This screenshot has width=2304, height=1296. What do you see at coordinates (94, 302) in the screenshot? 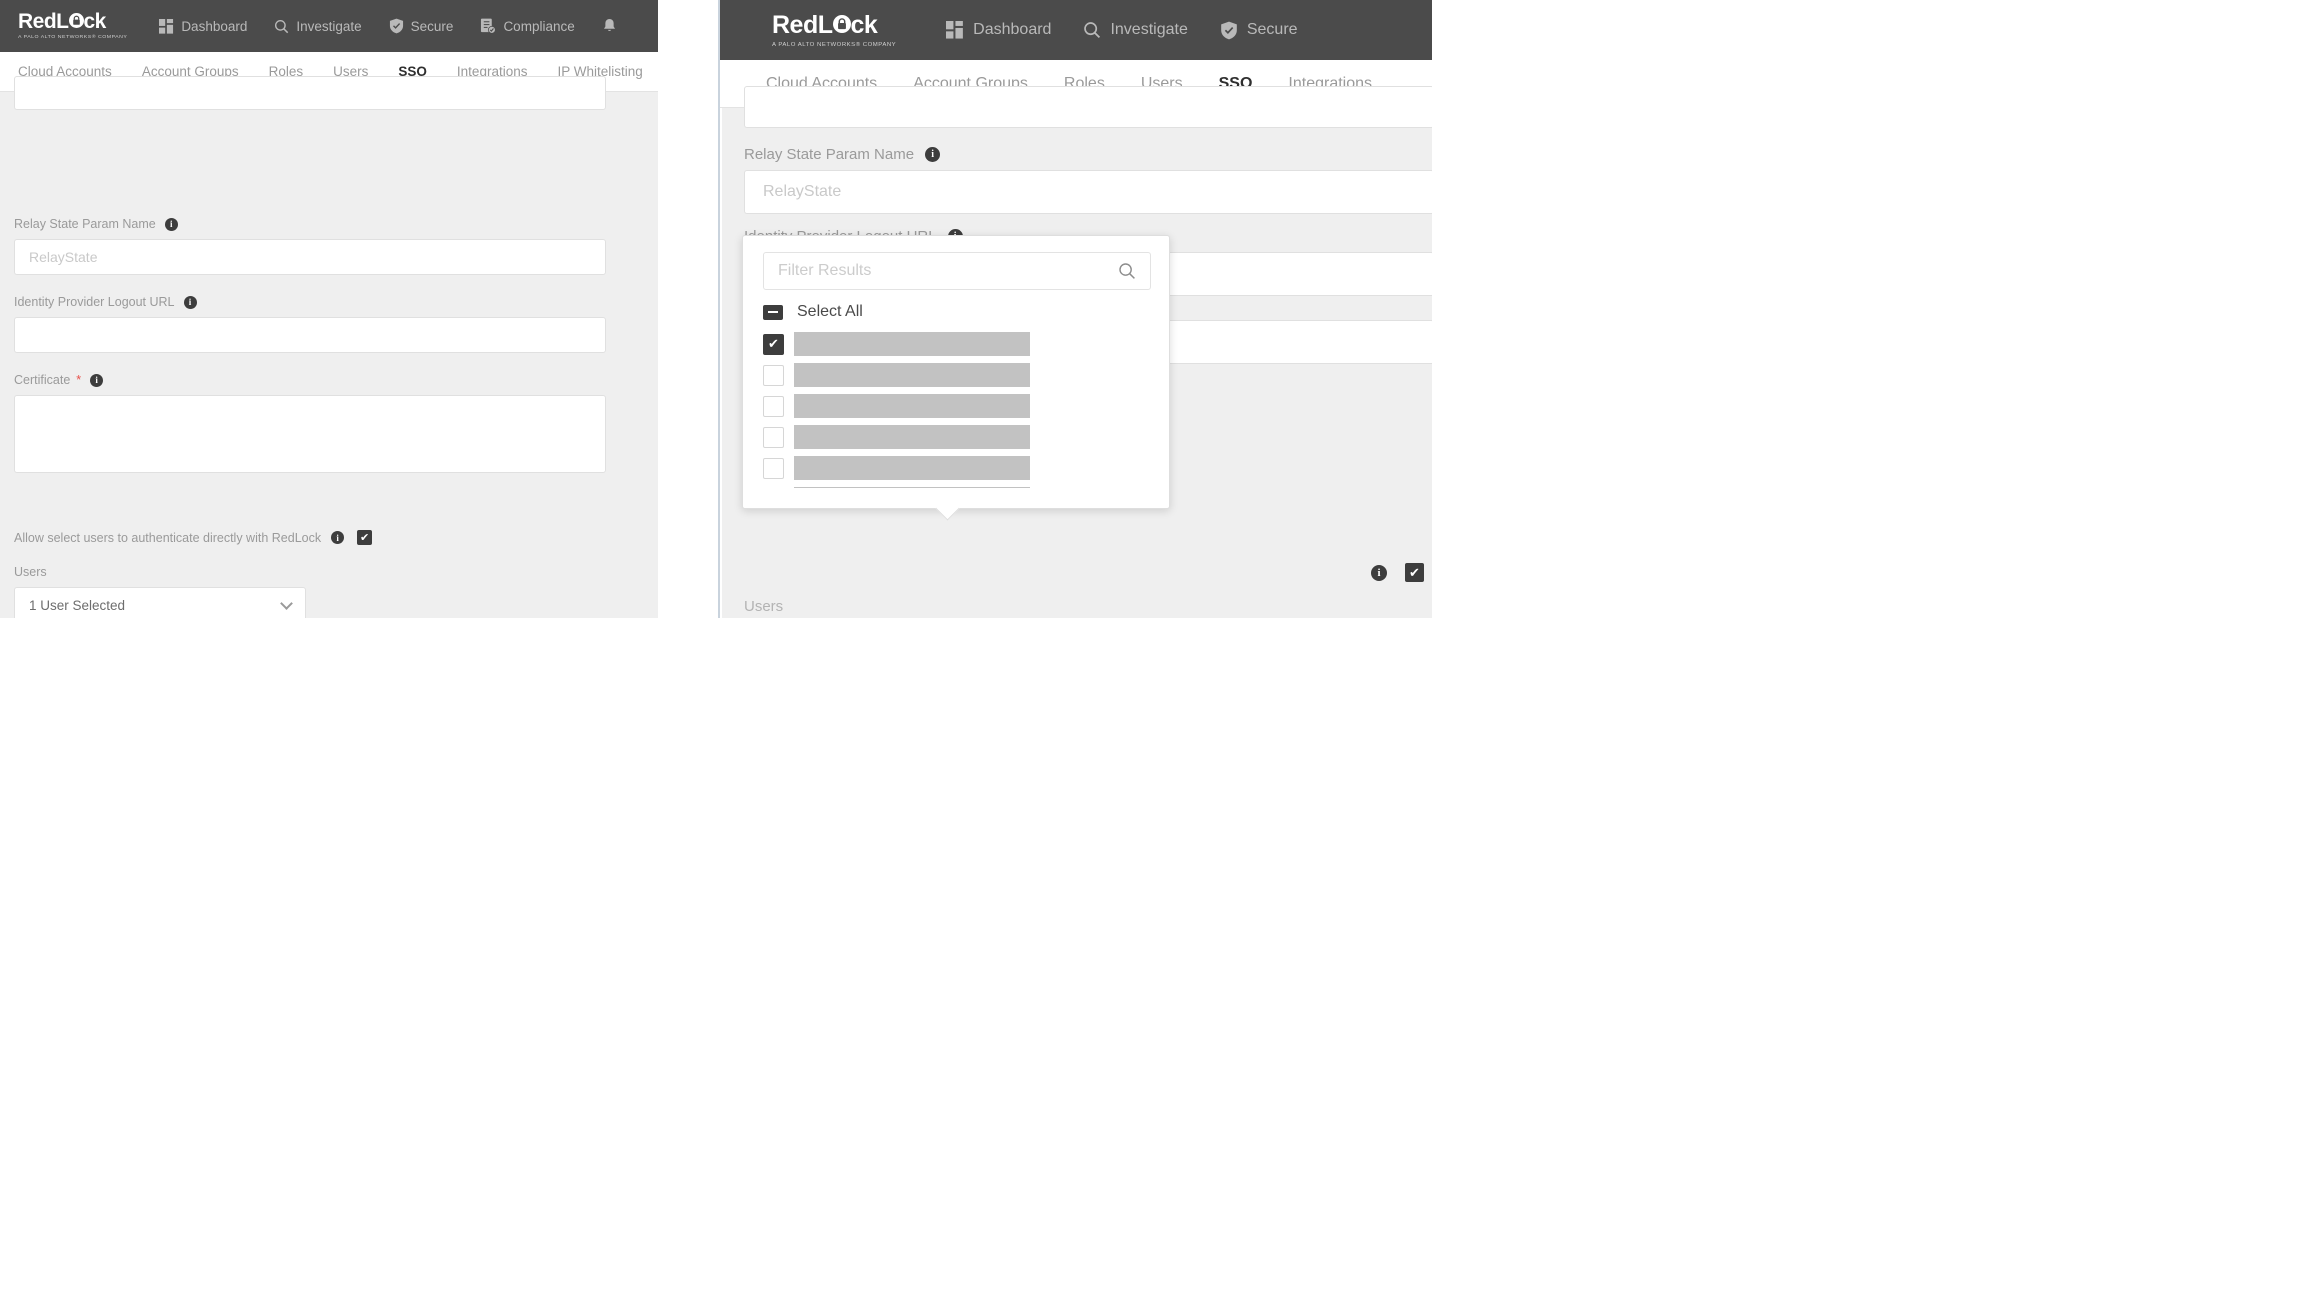
I see `idp-logout-label-text: Identity Provider Logout URL` at bounding box center [94, 302].